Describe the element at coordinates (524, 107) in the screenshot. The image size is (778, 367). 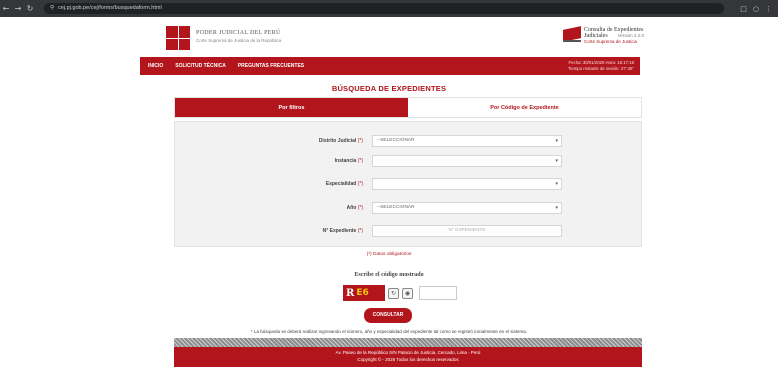
I see `tab-por-codigo: Por Código de Expediente` at that location.